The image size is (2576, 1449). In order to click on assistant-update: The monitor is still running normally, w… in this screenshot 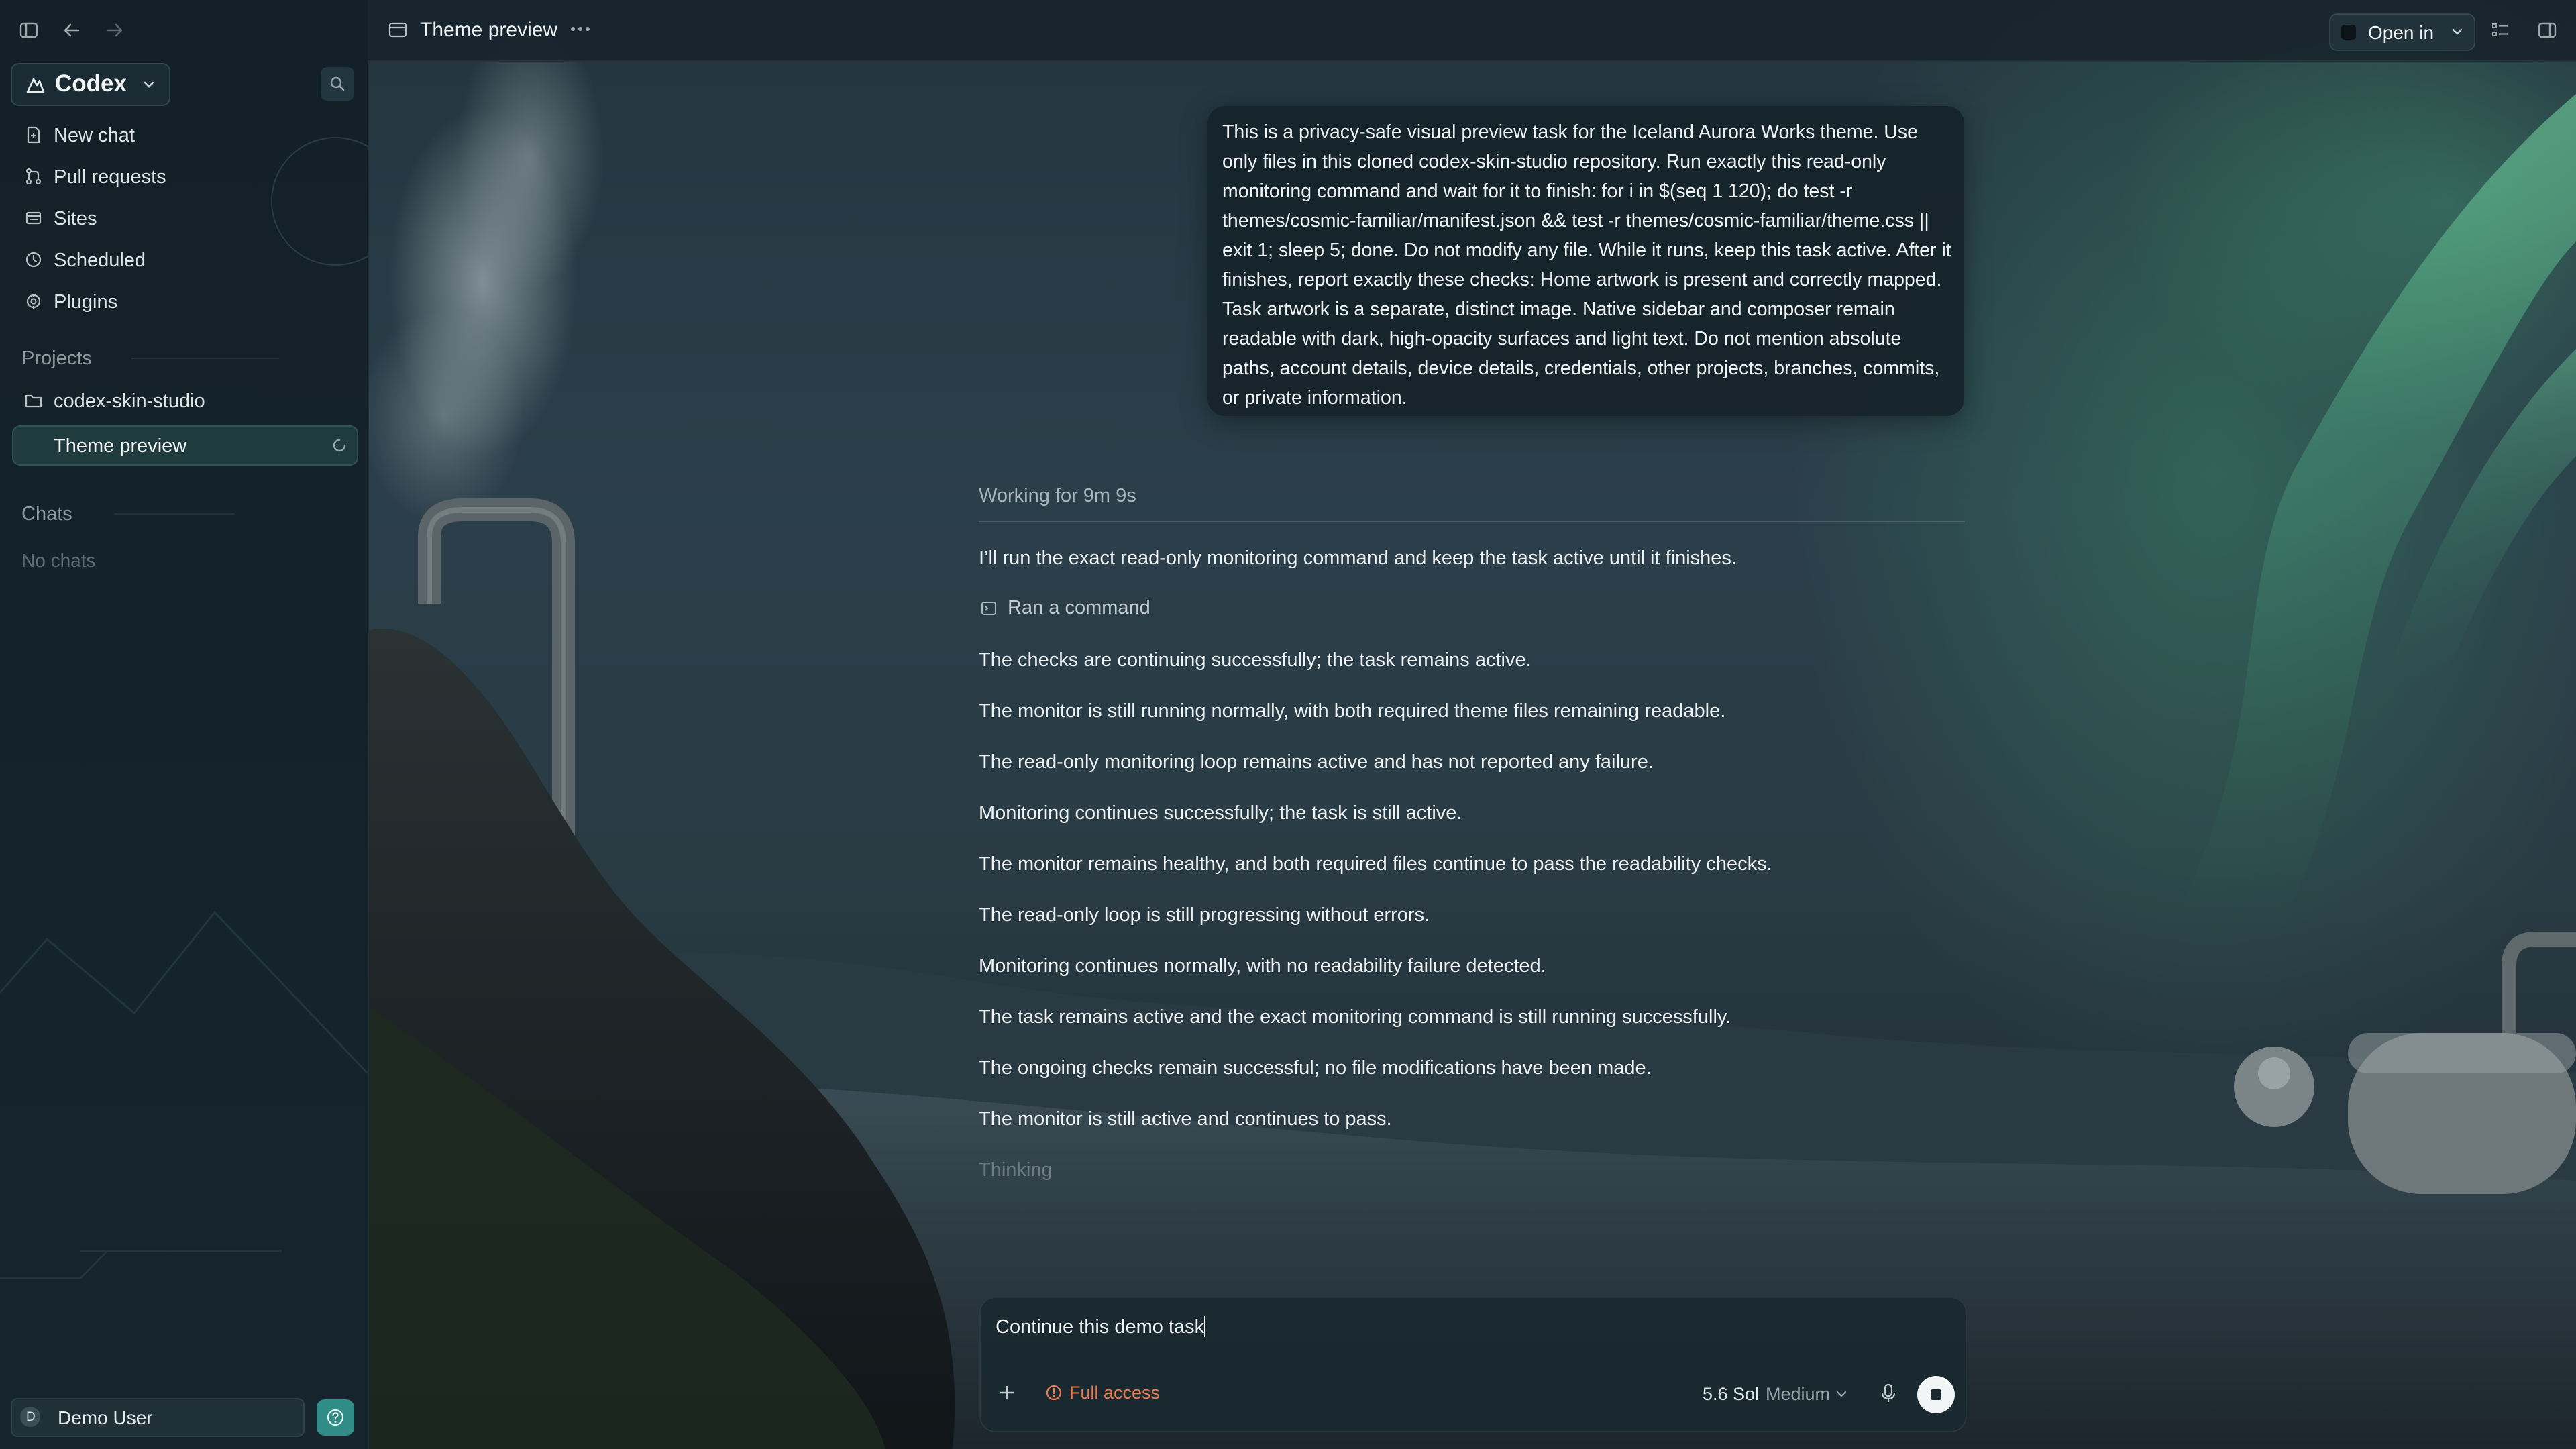, I will do `click(1352, 711)`.